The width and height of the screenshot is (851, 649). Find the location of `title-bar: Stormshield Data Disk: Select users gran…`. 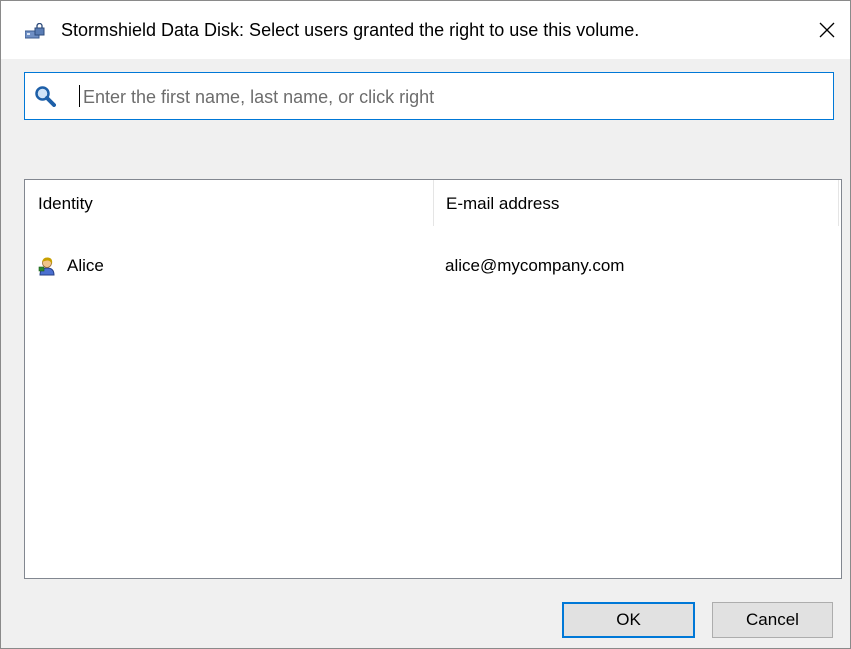

title-bar: Stormshield Data Disk: Select users gran… is located at coordinates (425, 30).